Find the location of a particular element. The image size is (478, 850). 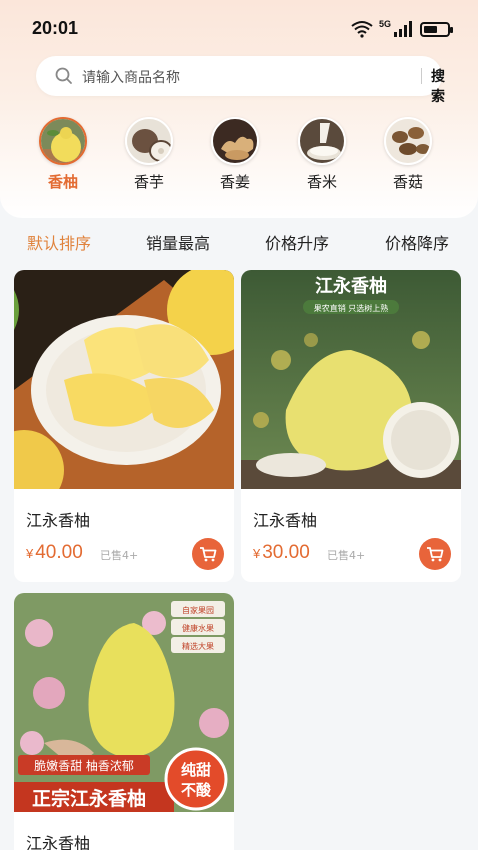

product-price: ¥40.00 is located at coordinates (54, 553).